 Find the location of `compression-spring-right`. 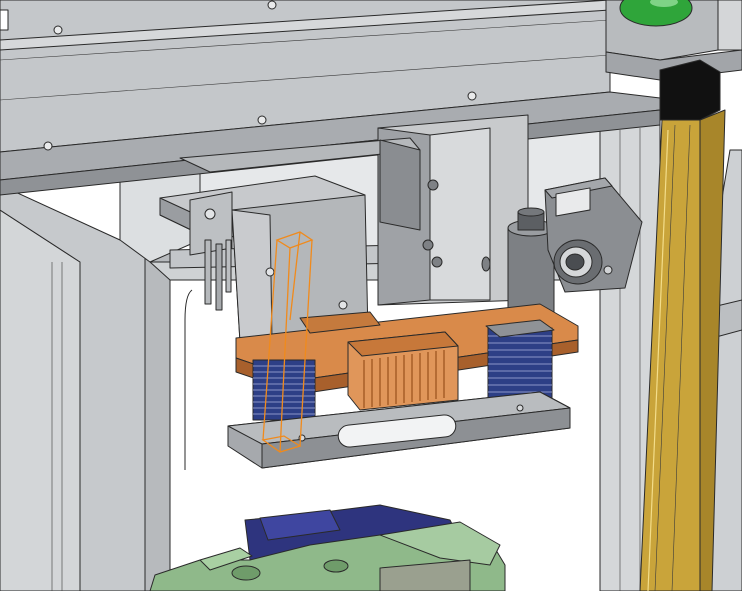

compression-spring-right is located at coordinates (520, 359).